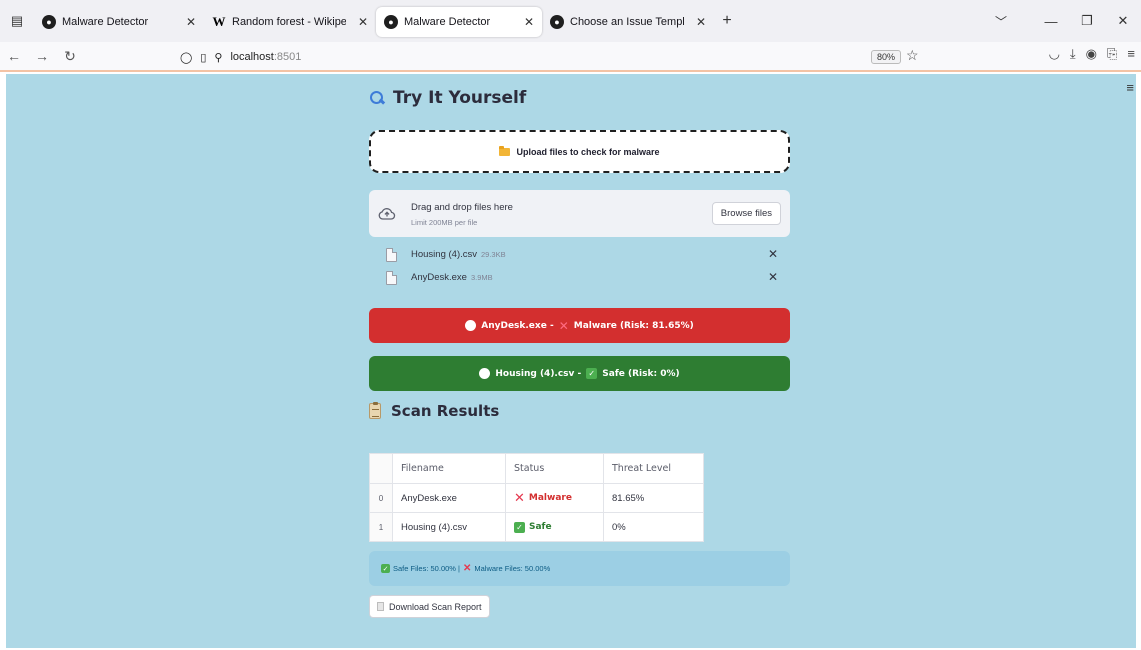 This screenshot has height=650, width=1141. Describe the element at coordinates (512, 568) in the screenshot. I see `summary-malware: Malware Files: 50.00%` at that location.